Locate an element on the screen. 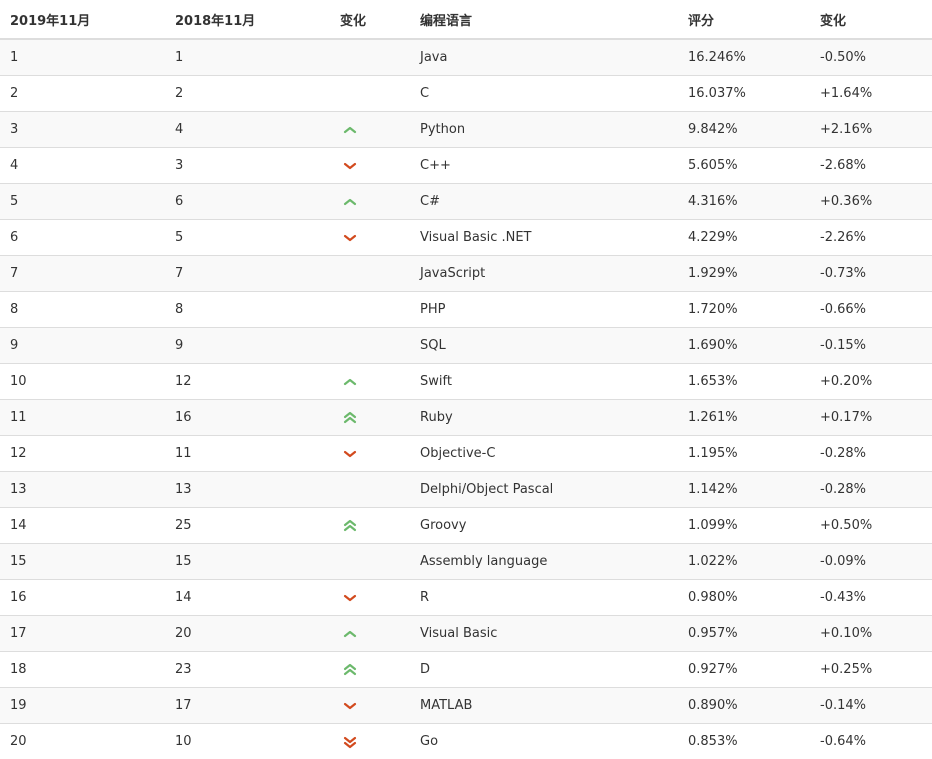 The width and height of the screenshot is (932, 759). table-row: 1 1 Java 16.246% -0.50% is located at coordinates (466, 57).